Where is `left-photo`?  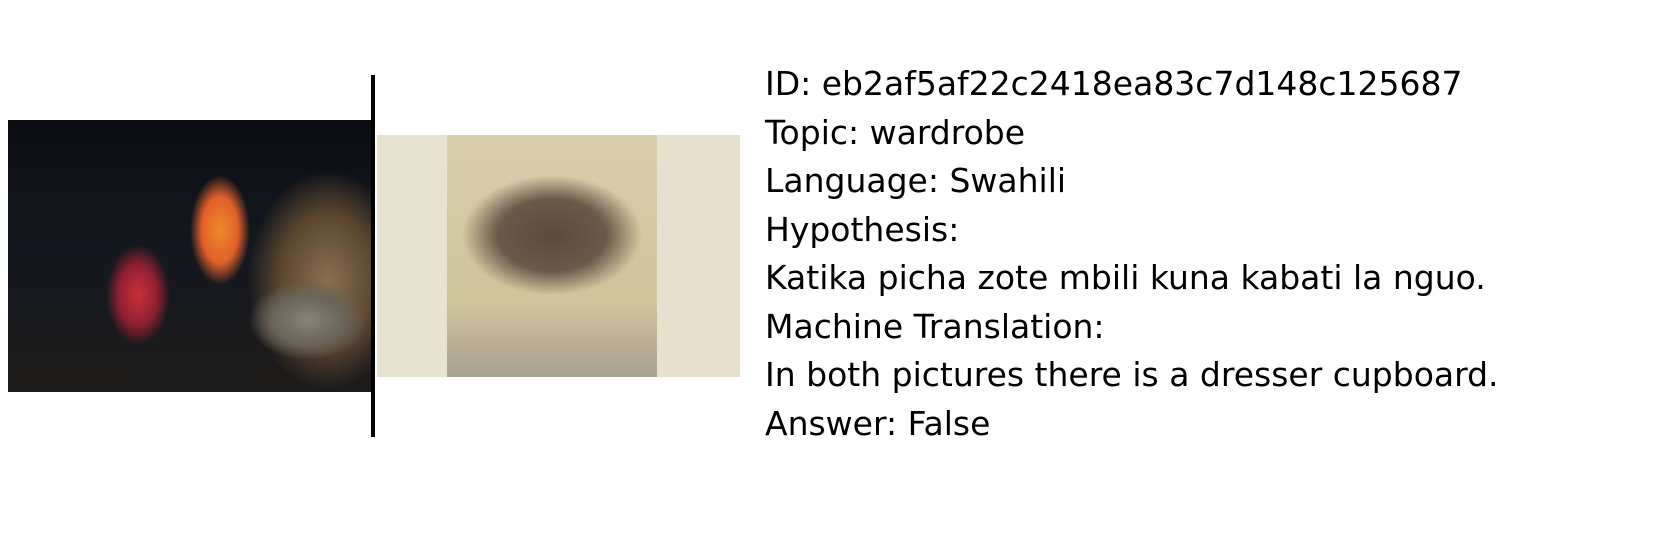
left-photo is located at coordinates (189, 256).